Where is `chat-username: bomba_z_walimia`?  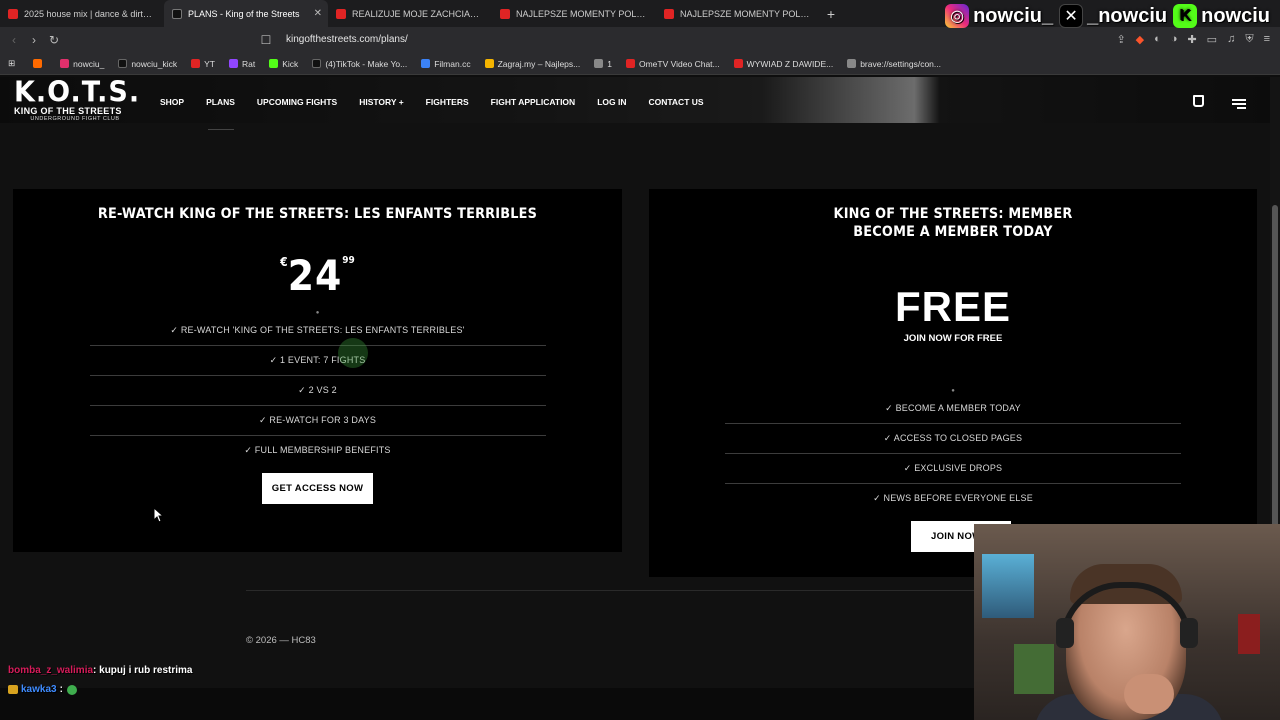
chat-username: bomba_z_walimia is located at coordinates (51, 670).